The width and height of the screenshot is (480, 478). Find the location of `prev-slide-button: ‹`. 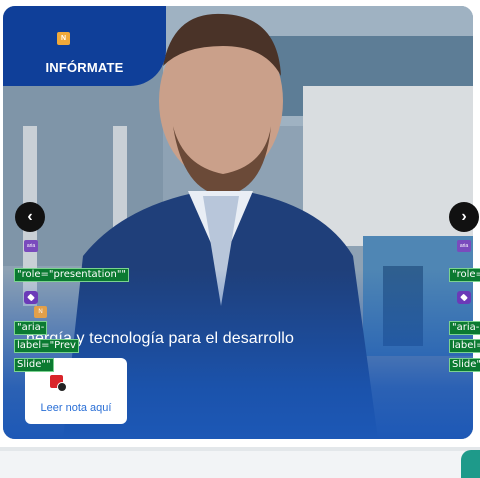

prev-slide-button: ‹ is located at coordinates (30, 217).